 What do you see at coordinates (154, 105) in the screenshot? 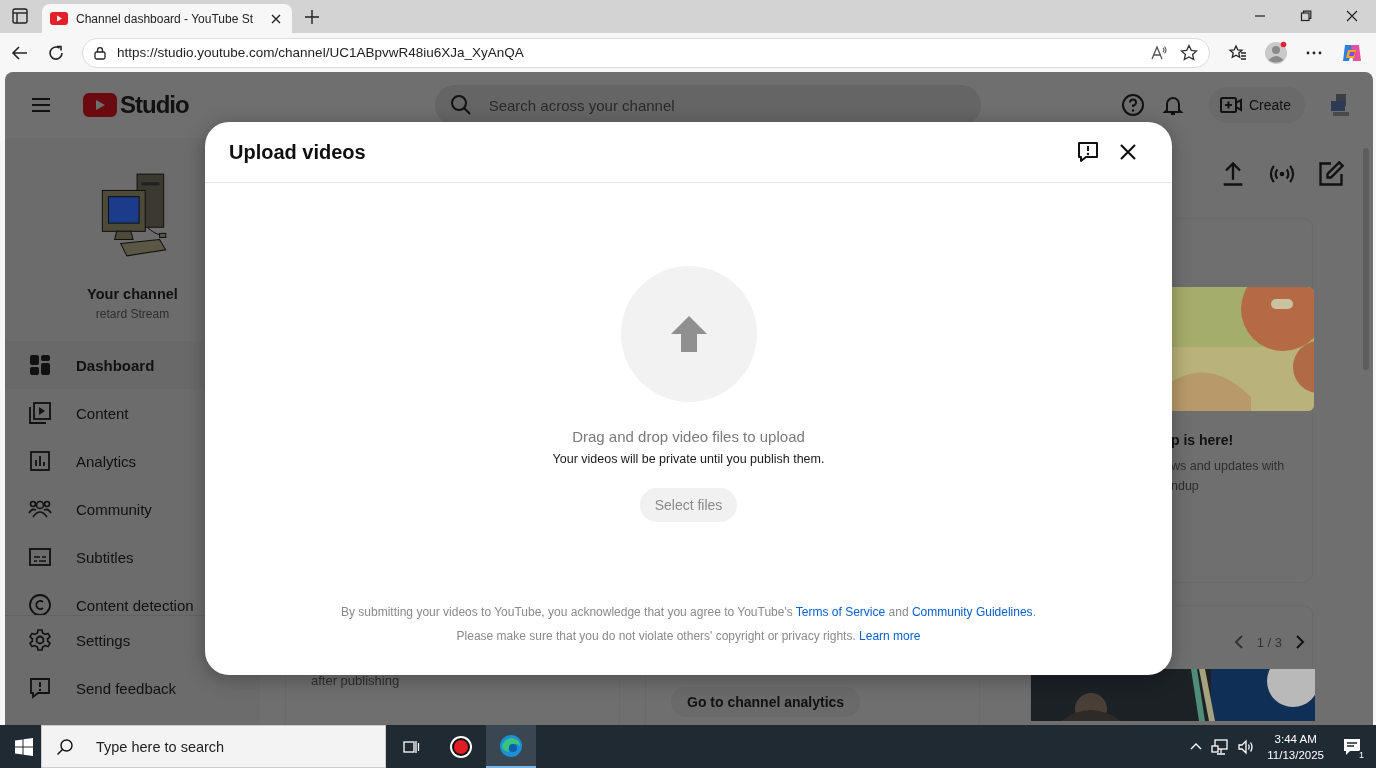
I see `logo-text: Studio` at bounding box center [154, 105].